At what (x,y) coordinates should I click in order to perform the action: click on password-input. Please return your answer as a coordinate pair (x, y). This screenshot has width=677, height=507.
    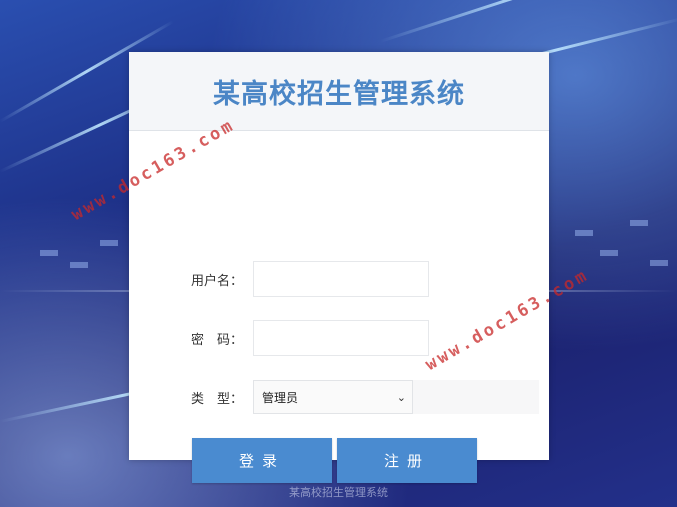
    Looking at the image, I should click on (341, 338).